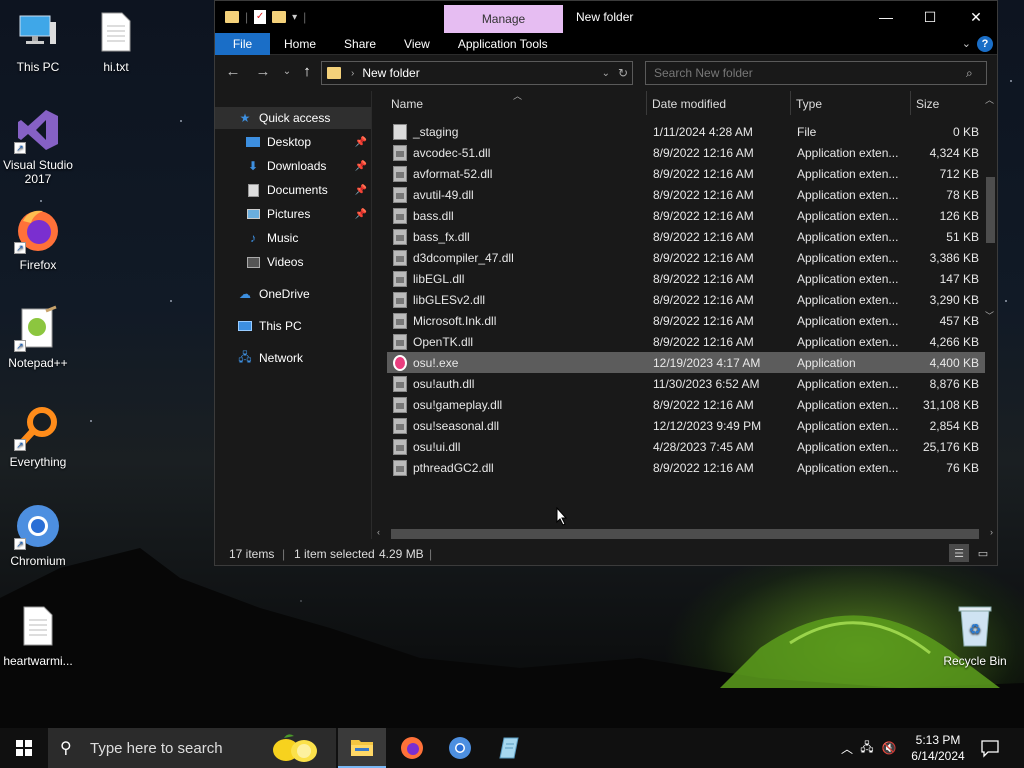 The width and height of the screenshot is (1024, 768). Describe the element at coordinates (293, 214) in the screenshot. I see `nav-item-pictures: Pictures 📌` at that location.